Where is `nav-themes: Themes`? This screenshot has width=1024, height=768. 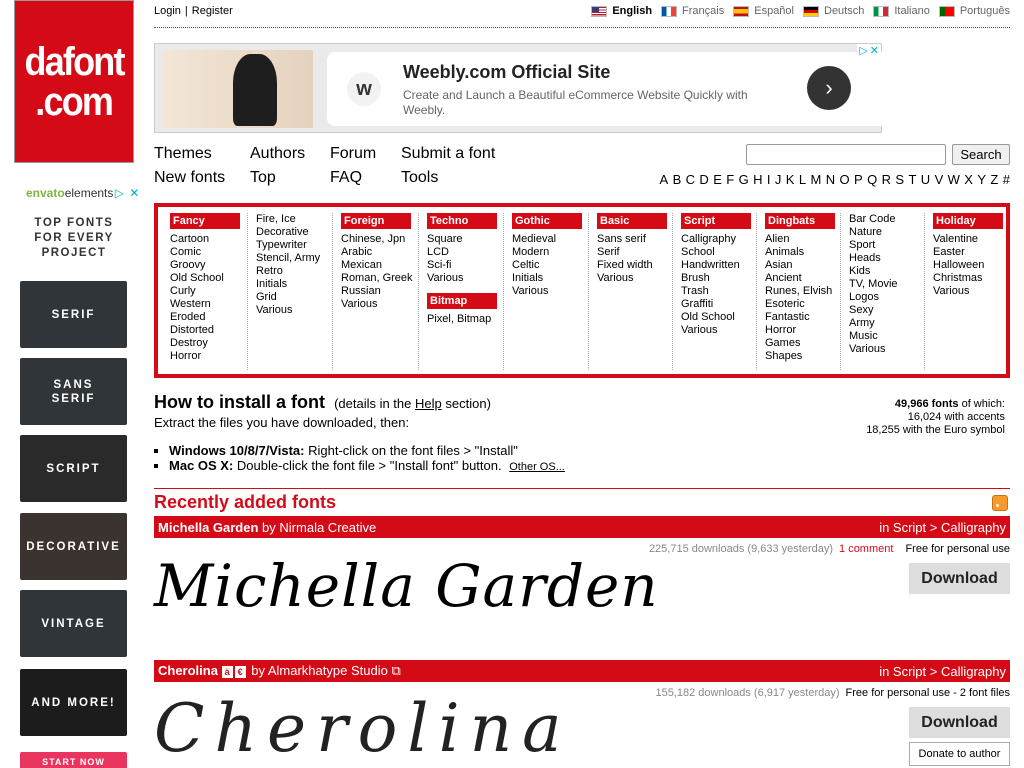 nav-themes: Themes is located at coordinates (183, 154).